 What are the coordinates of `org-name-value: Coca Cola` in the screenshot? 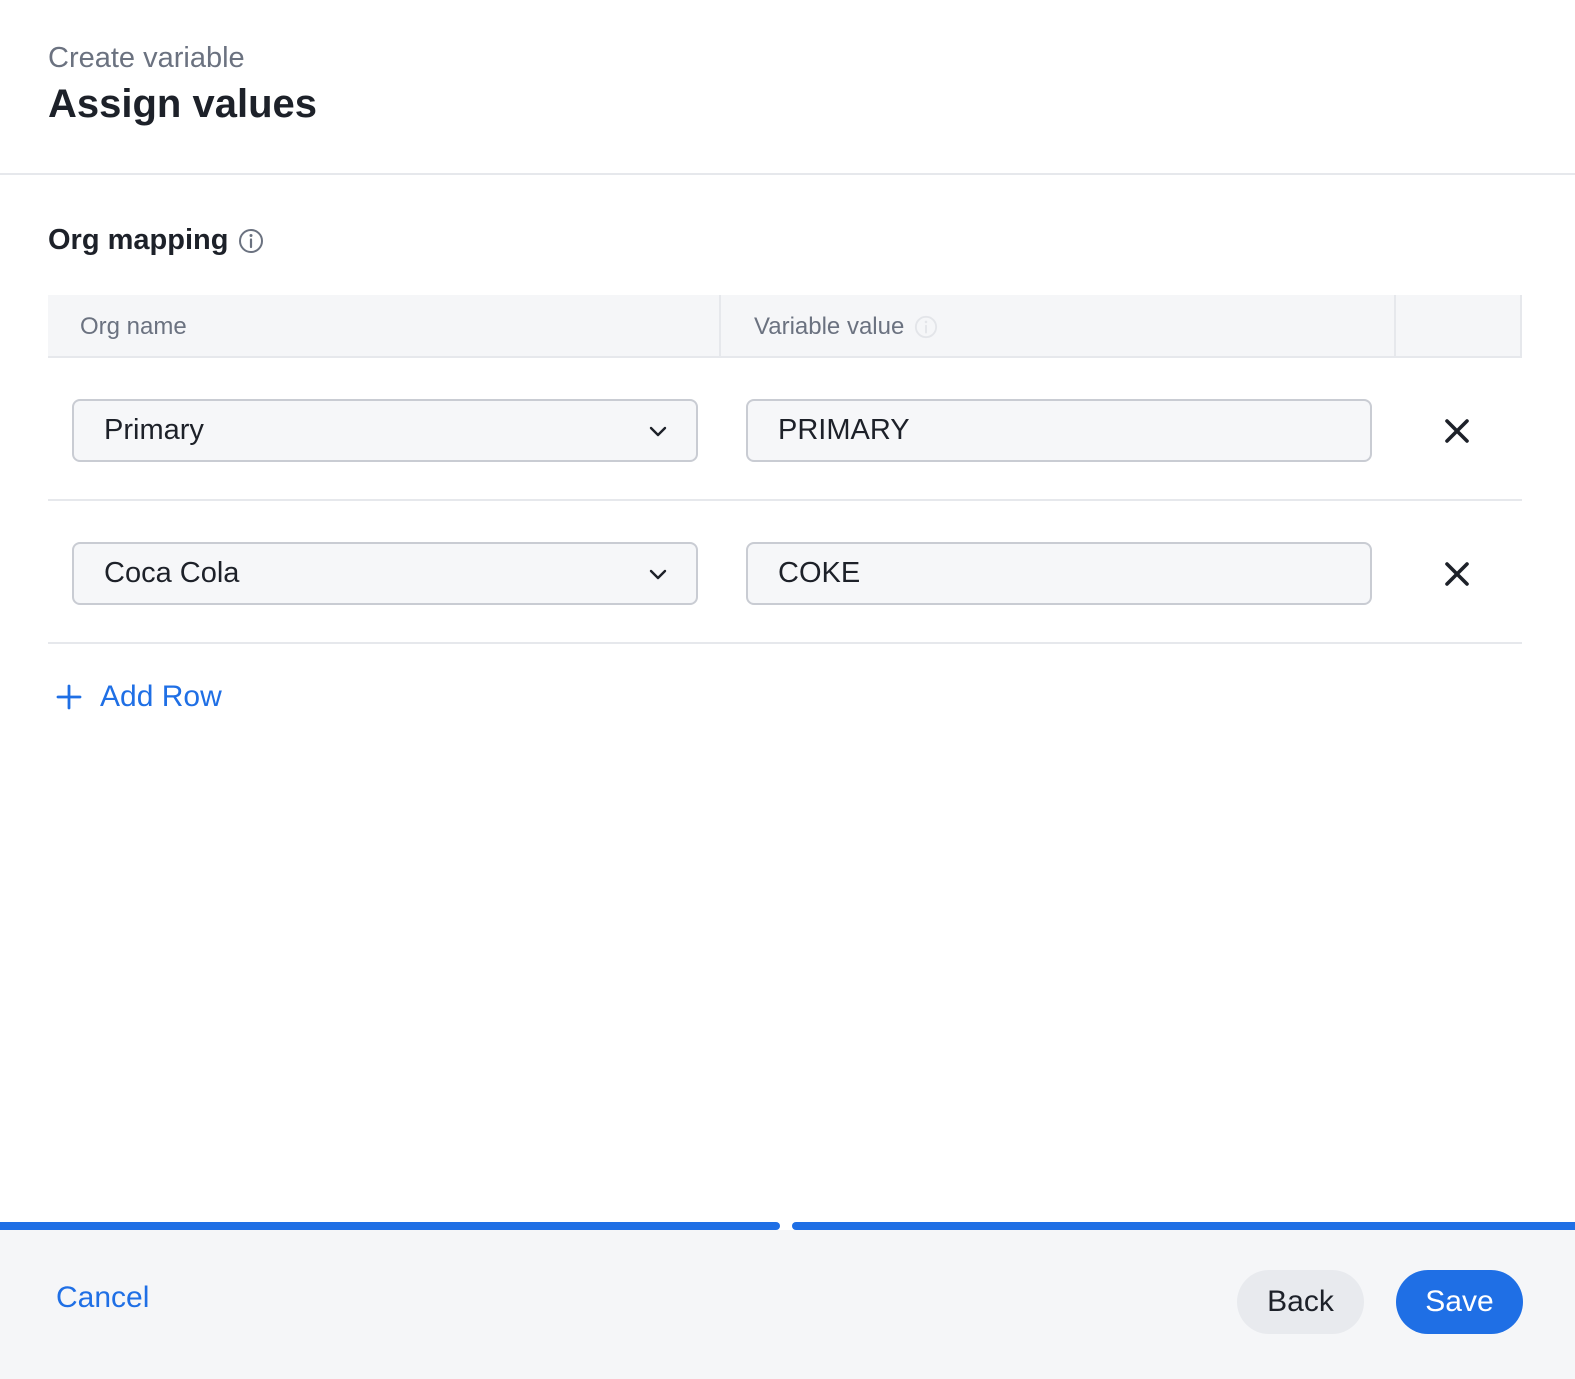 It's located at (172, 573).